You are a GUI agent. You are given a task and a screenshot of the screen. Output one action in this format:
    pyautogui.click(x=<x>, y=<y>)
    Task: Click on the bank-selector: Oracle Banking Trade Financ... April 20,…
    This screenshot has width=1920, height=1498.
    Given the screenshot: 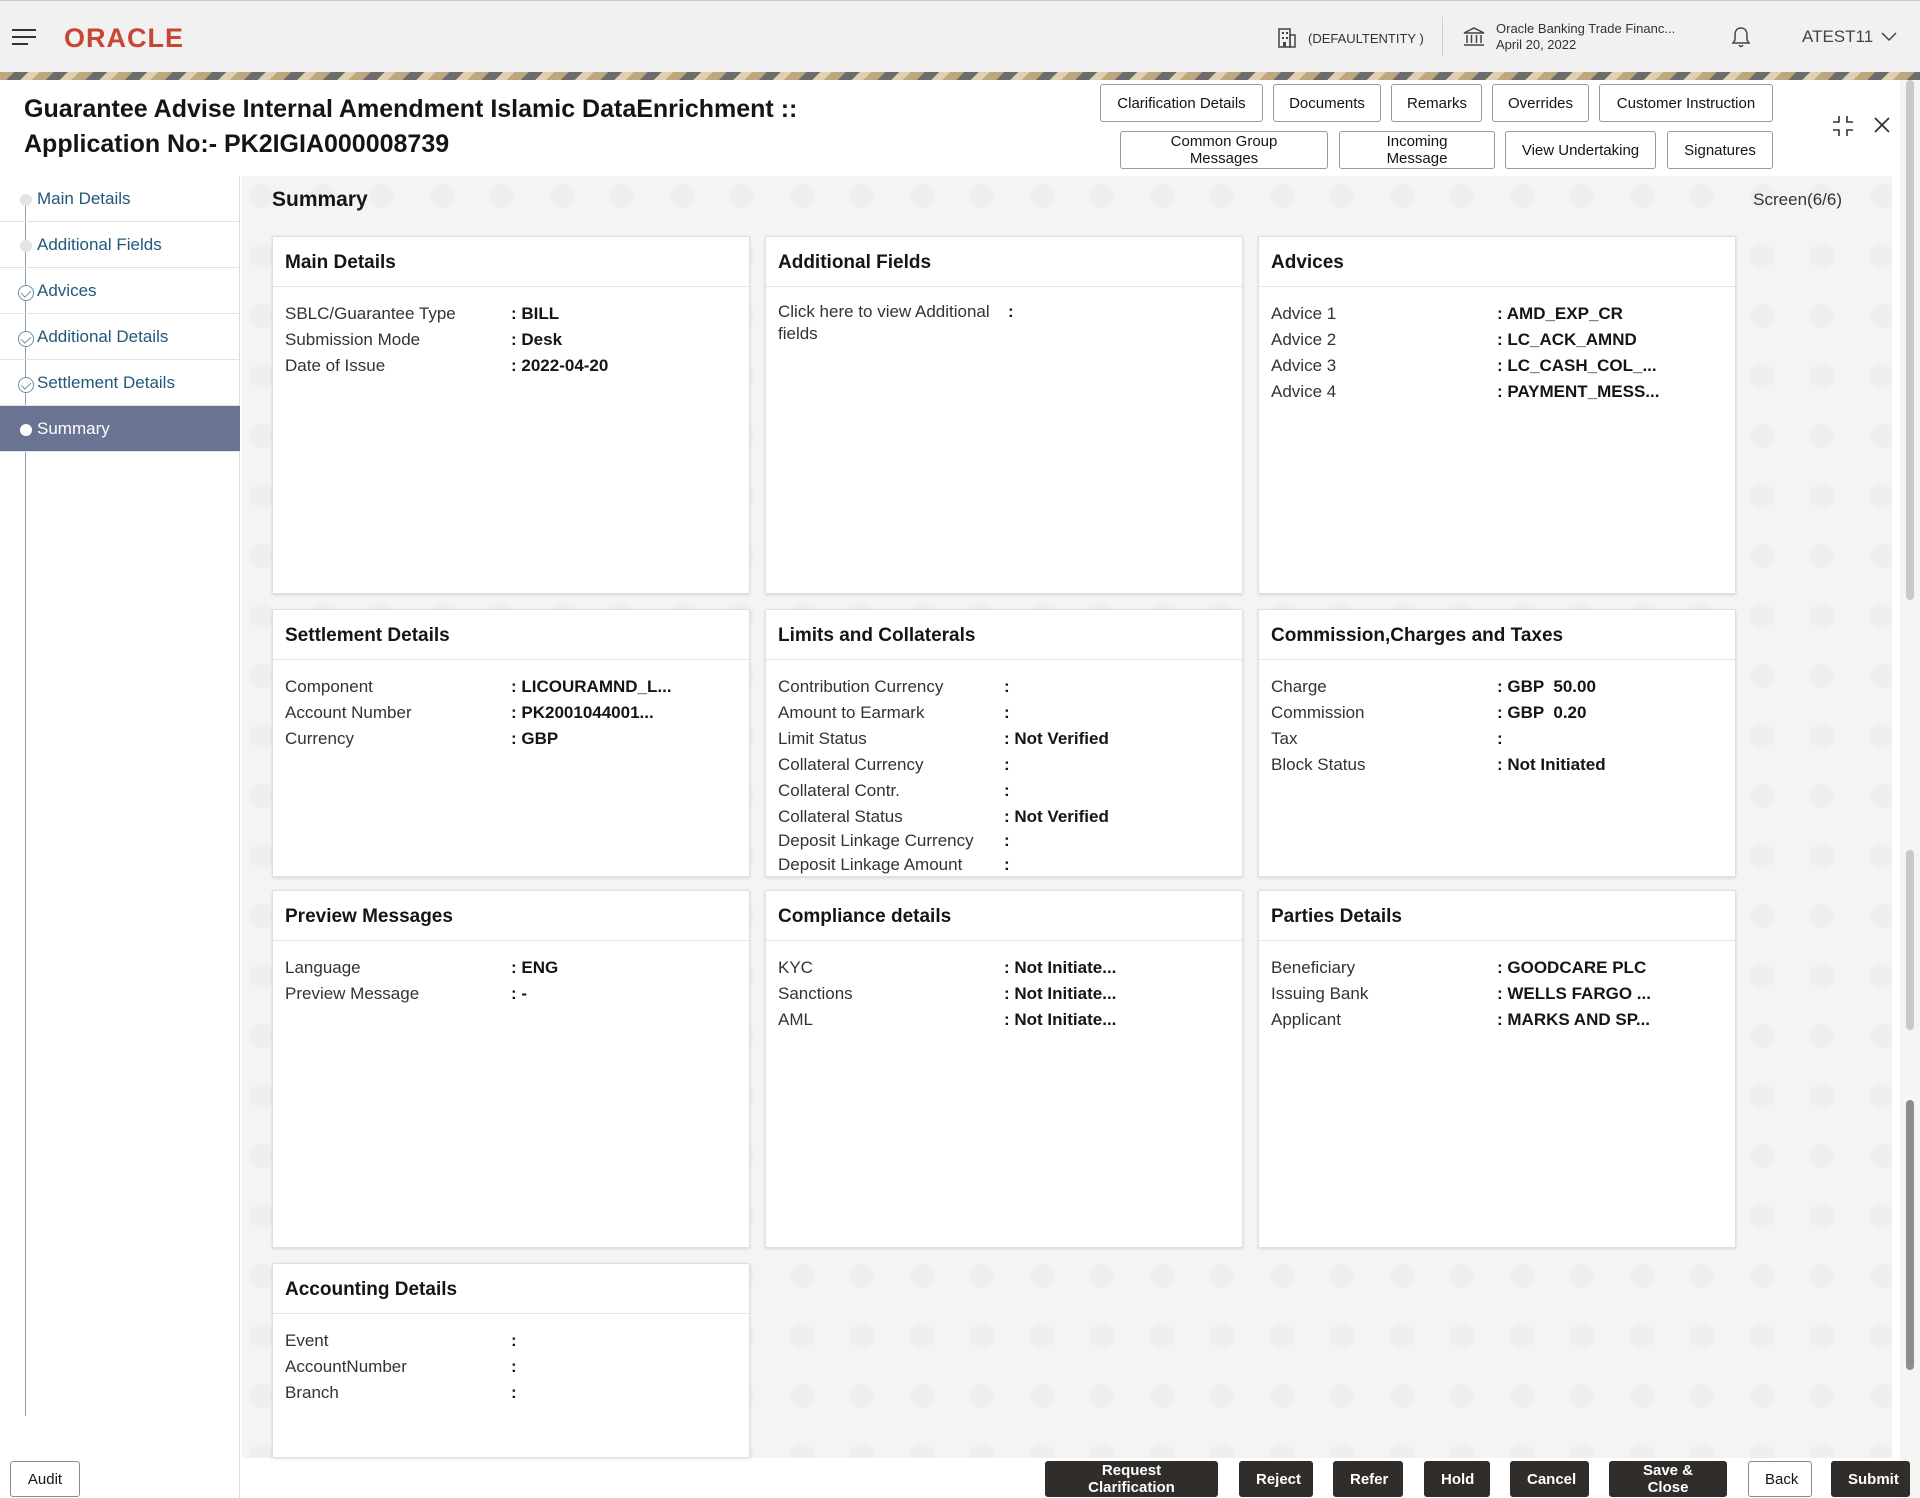 What is the action you would take?
    pyautogui.click(x=1568, y=37)
    